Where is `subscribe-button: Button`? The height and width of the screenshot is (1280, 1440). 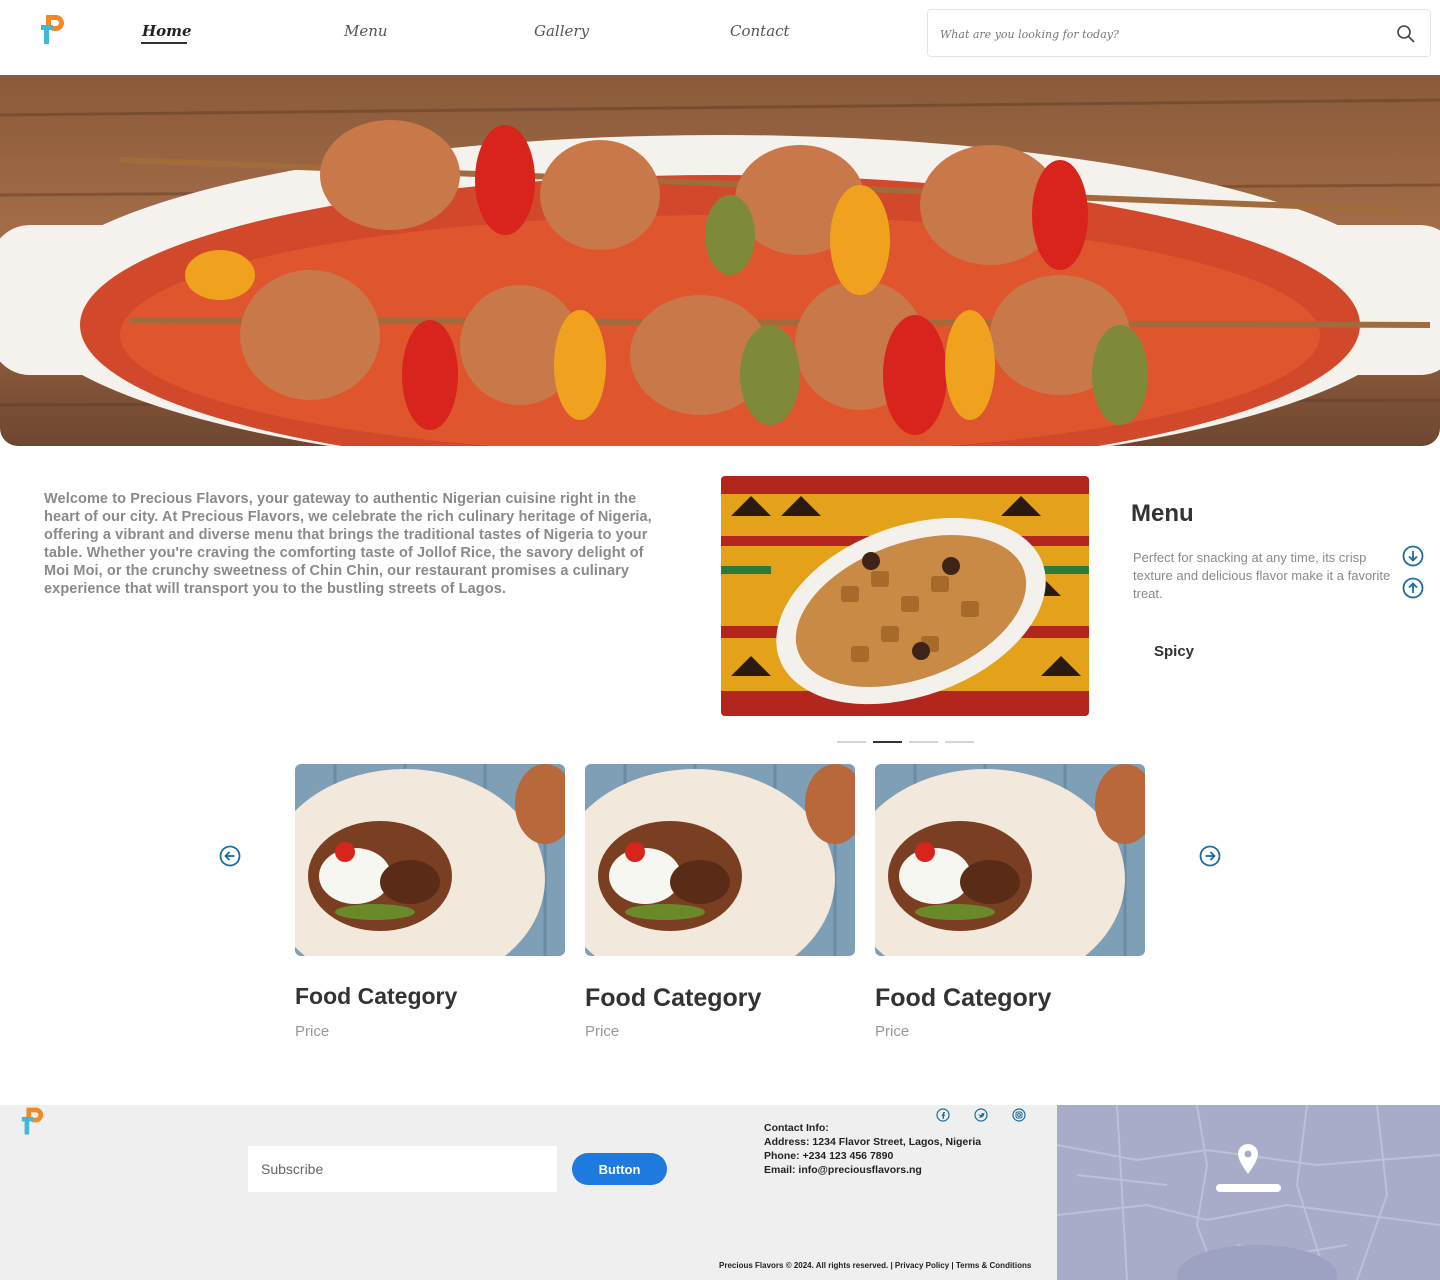 subscribe-button: Button is located at coordinates (619, 1169).